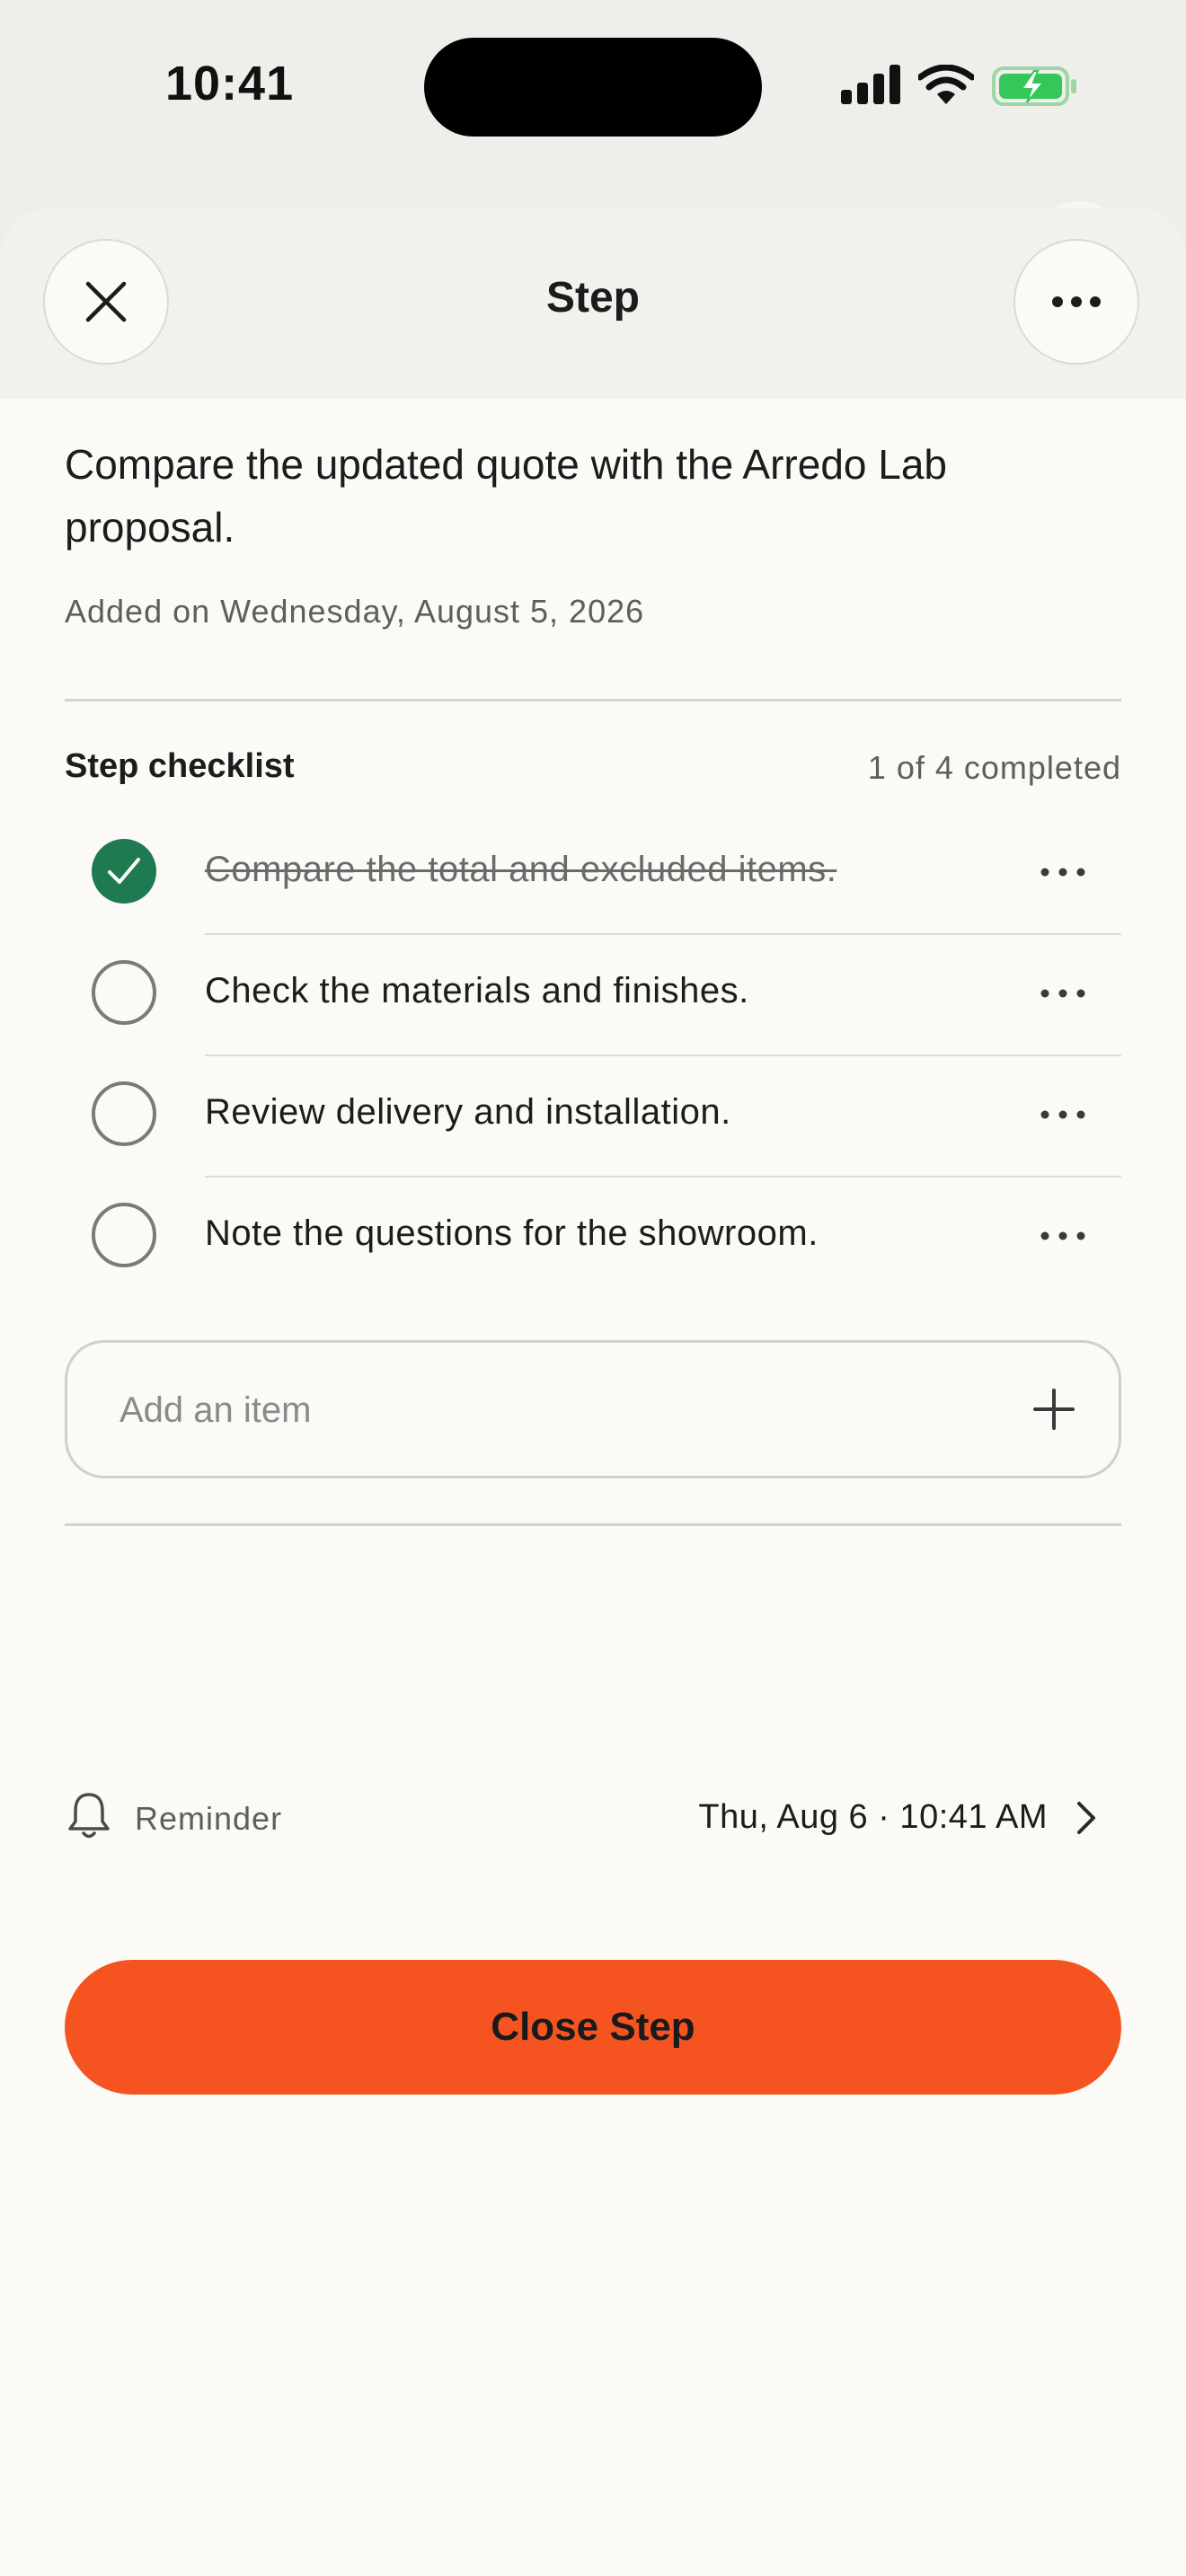  What do you see at coordinates (230, 83) in the screenshot?
I see `status-time: 10:41` at bounding box center [230, 83].